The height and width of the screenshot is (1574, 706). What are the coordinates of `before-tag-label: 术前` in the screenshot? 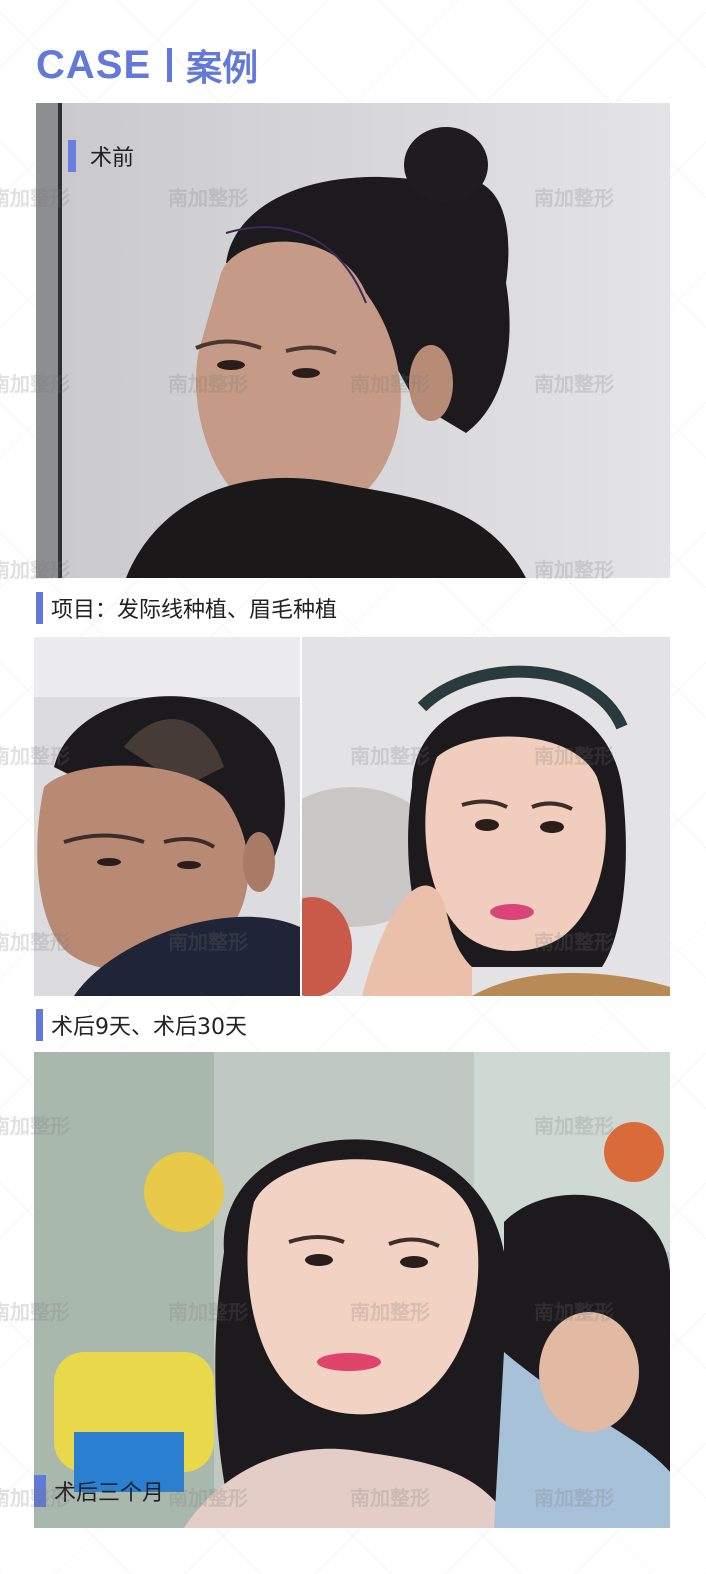 It's located at (112, 158).